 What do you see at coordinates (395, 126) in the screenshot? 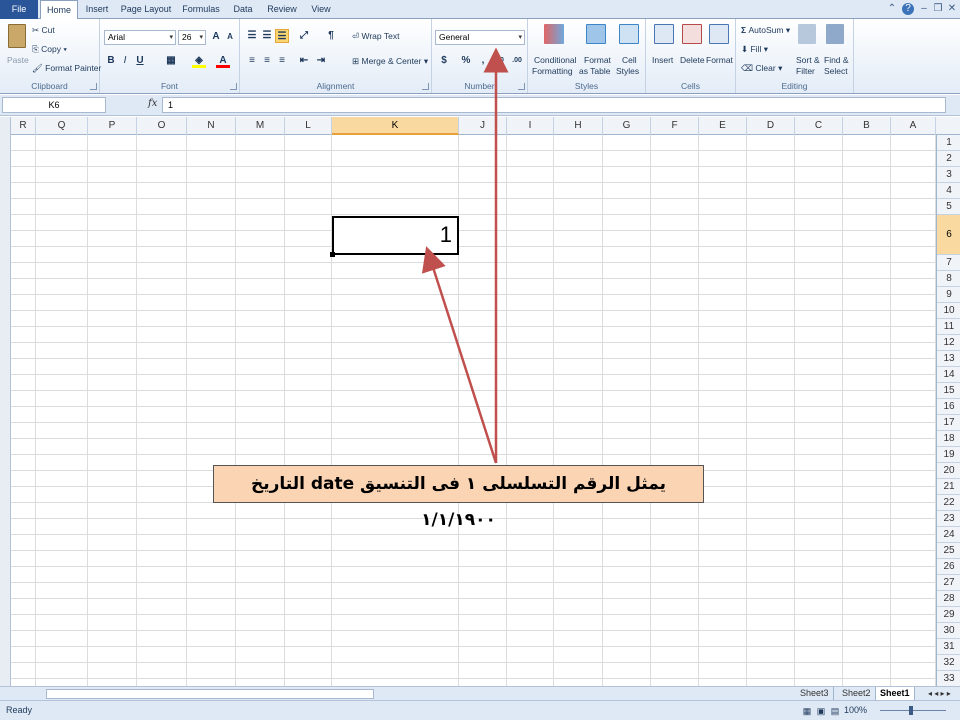
I see `column-header-k: K` at bounding box center [395, 126].